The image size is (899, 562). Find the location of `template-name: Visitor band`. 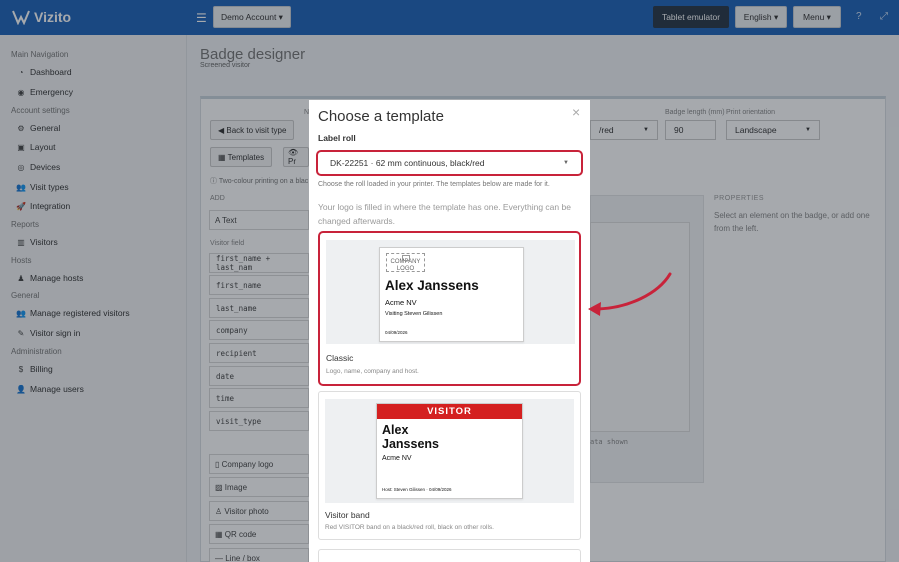

template-name: Visitor band is located at coordinates (347, 515).